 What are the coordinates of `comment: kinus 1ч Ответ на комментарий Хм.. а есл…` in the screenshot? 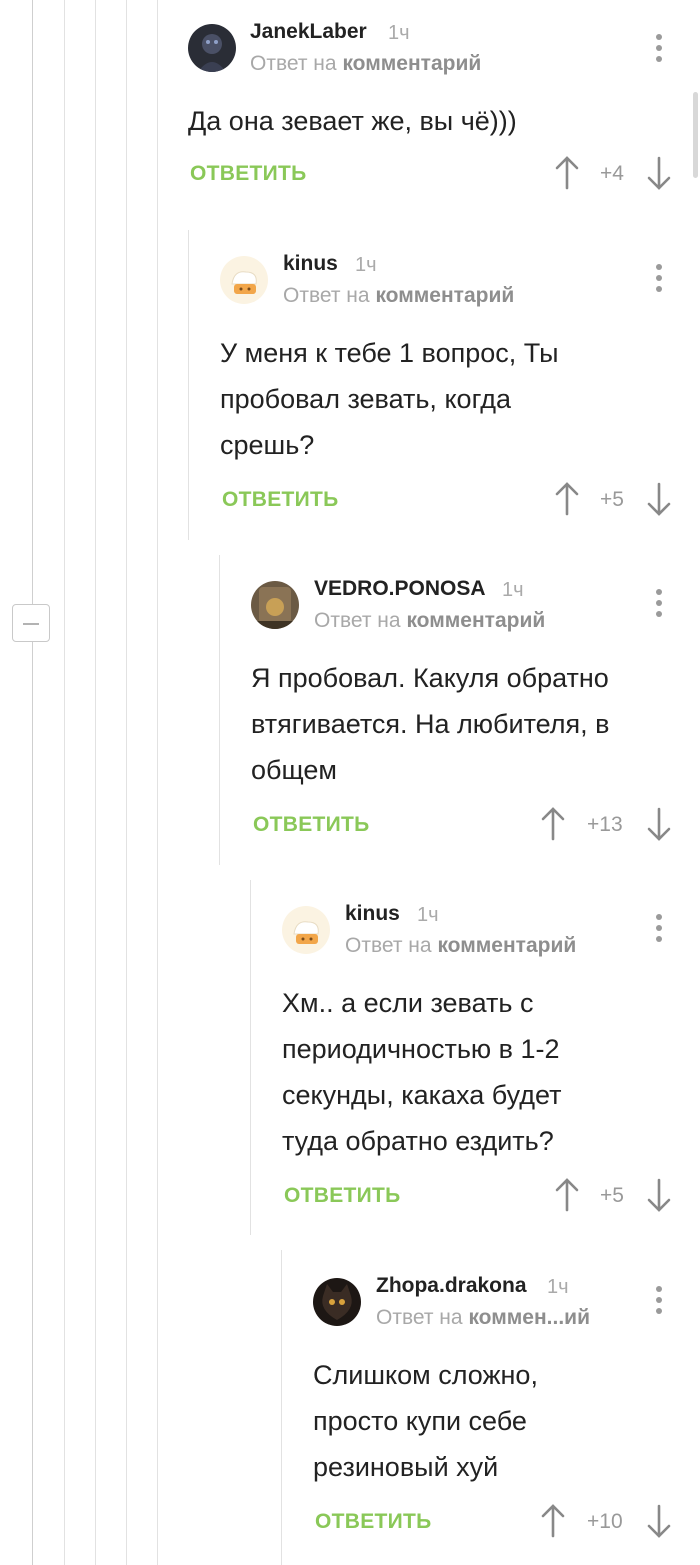 It's located at (475, 1057).